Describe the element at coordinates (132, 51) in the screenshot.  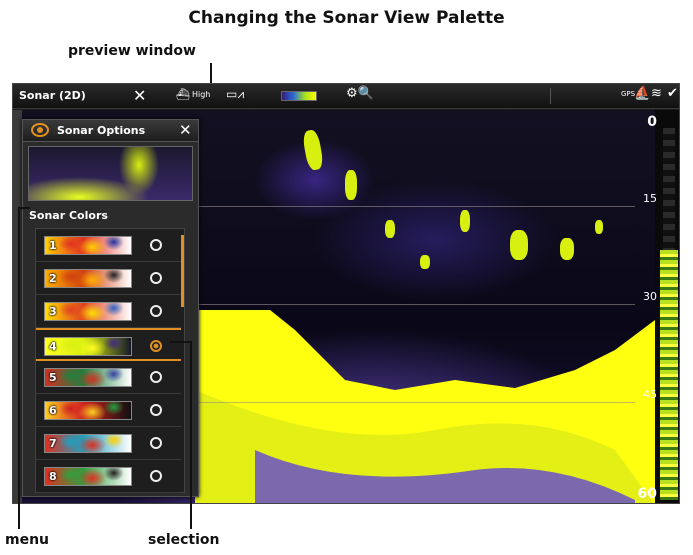
I see `callout-preview-window: preview window` at that location.